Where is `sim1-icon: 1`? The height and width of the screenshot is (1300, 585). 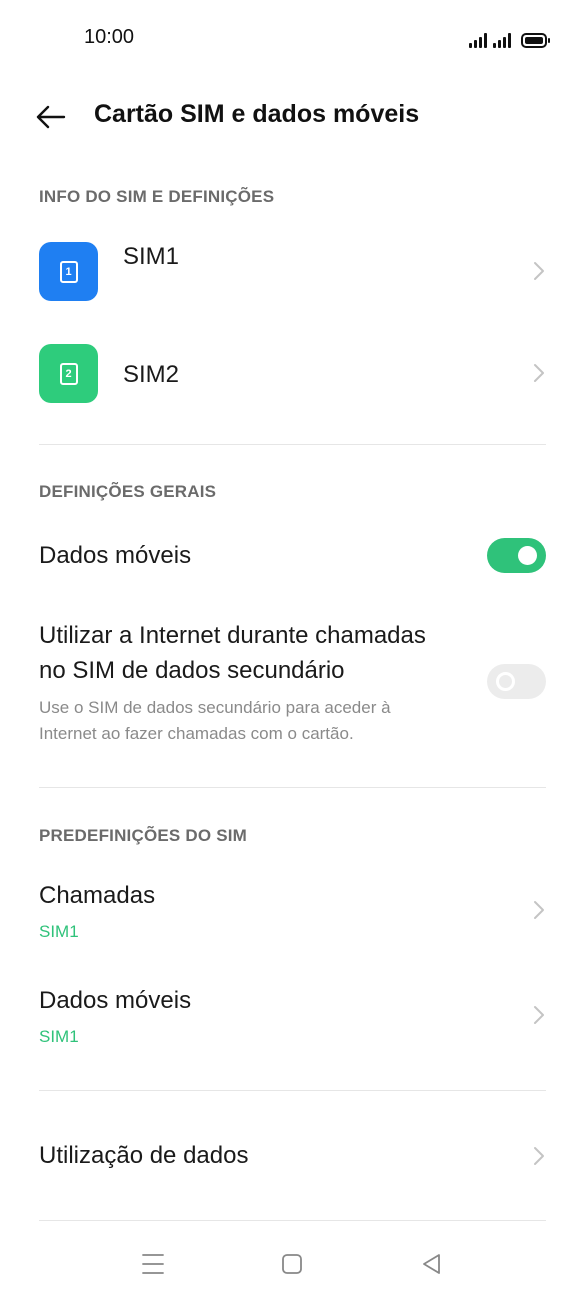 sim1-icon: 1 is located at coordinates (68, 271).